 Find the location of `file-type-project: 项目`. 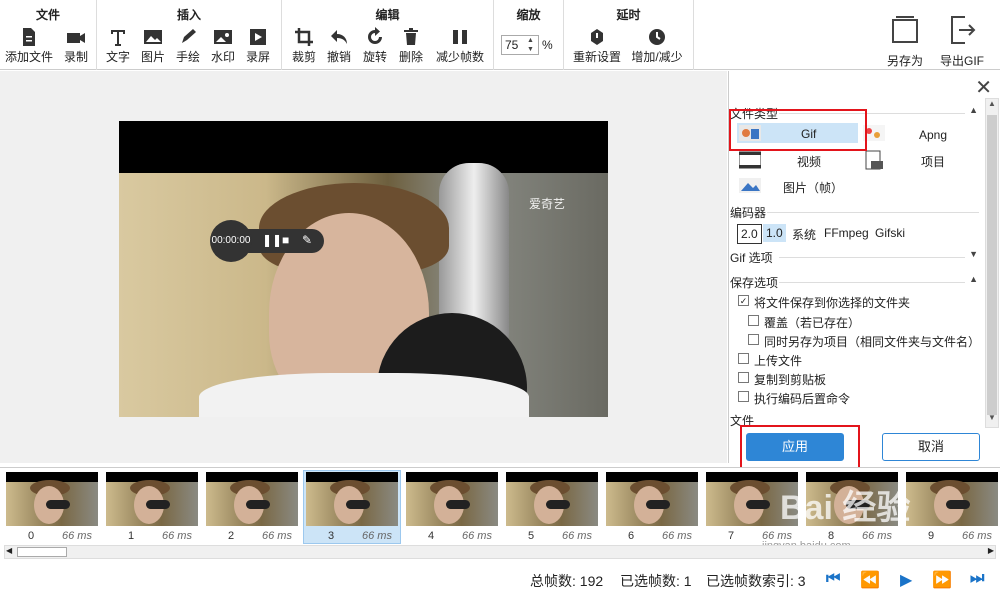

file-type-project: 项目 is located at coordinates (933, 161).